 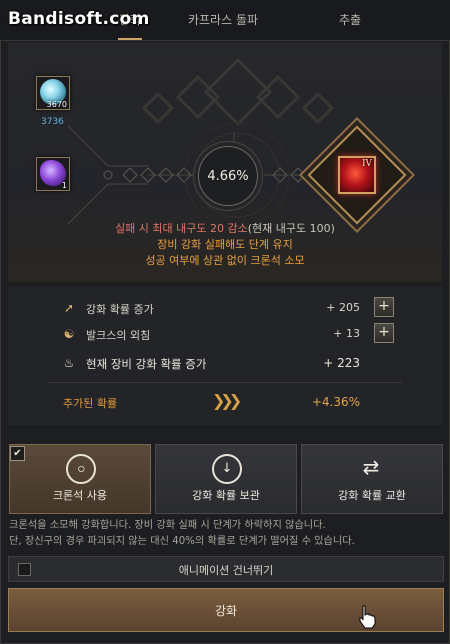 What do you see at coordinates (226, 495) in the screenshot?
I see `button-label: 강화 확률 보관` at bounding box center [226, 495].